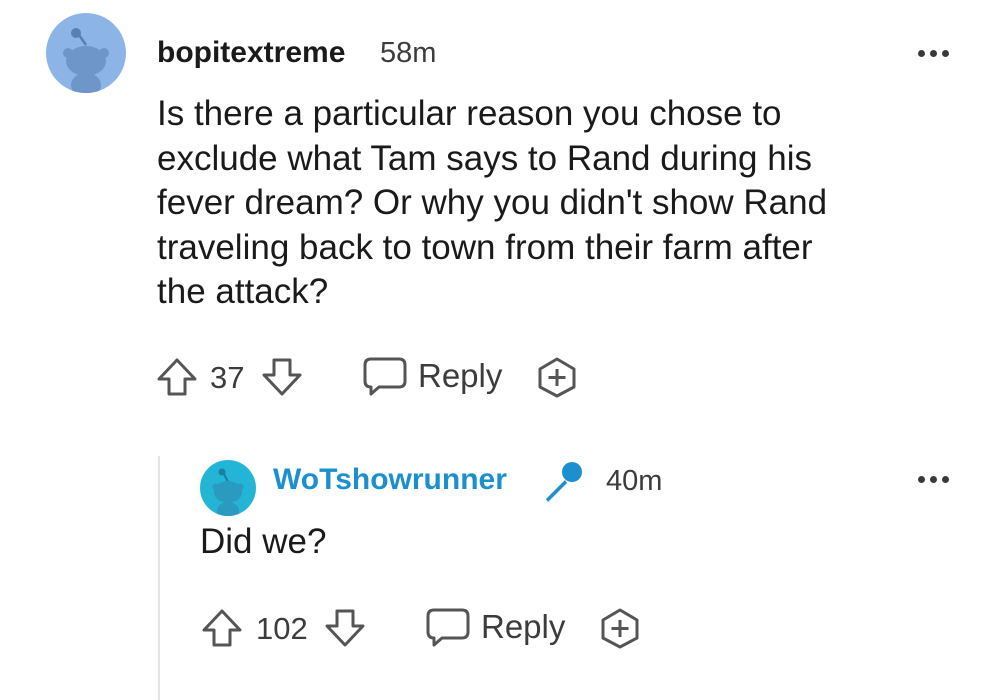  Describe the element at coordinates (263, 541) in the screenshot. I see `comment-body: Did we?` at that location.